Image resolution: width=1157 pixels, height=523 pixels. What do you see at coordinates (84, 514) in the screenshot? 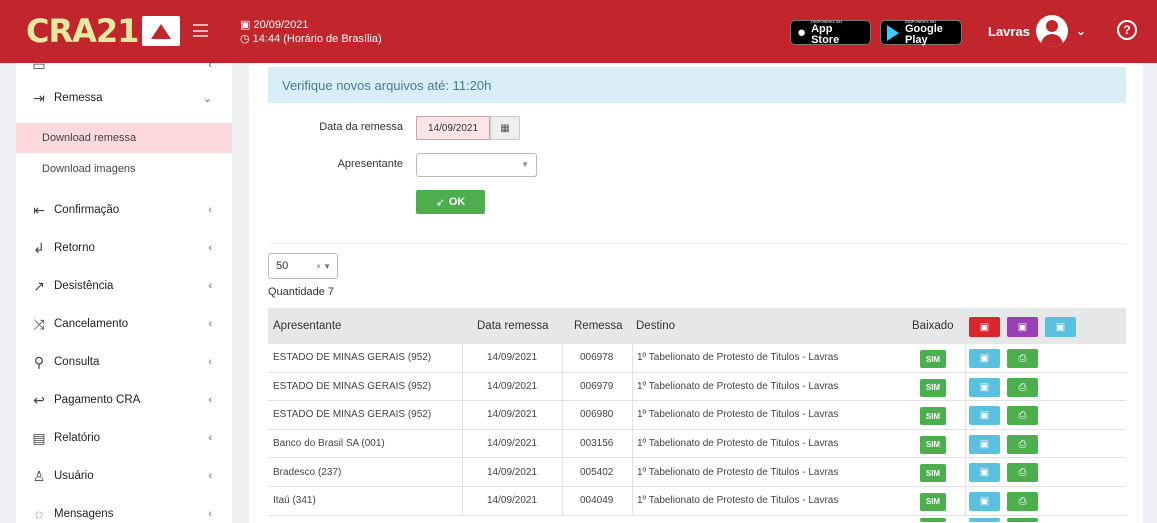
I see `sidebar-item-label: Mensagens` at bounding box center [84, 514].